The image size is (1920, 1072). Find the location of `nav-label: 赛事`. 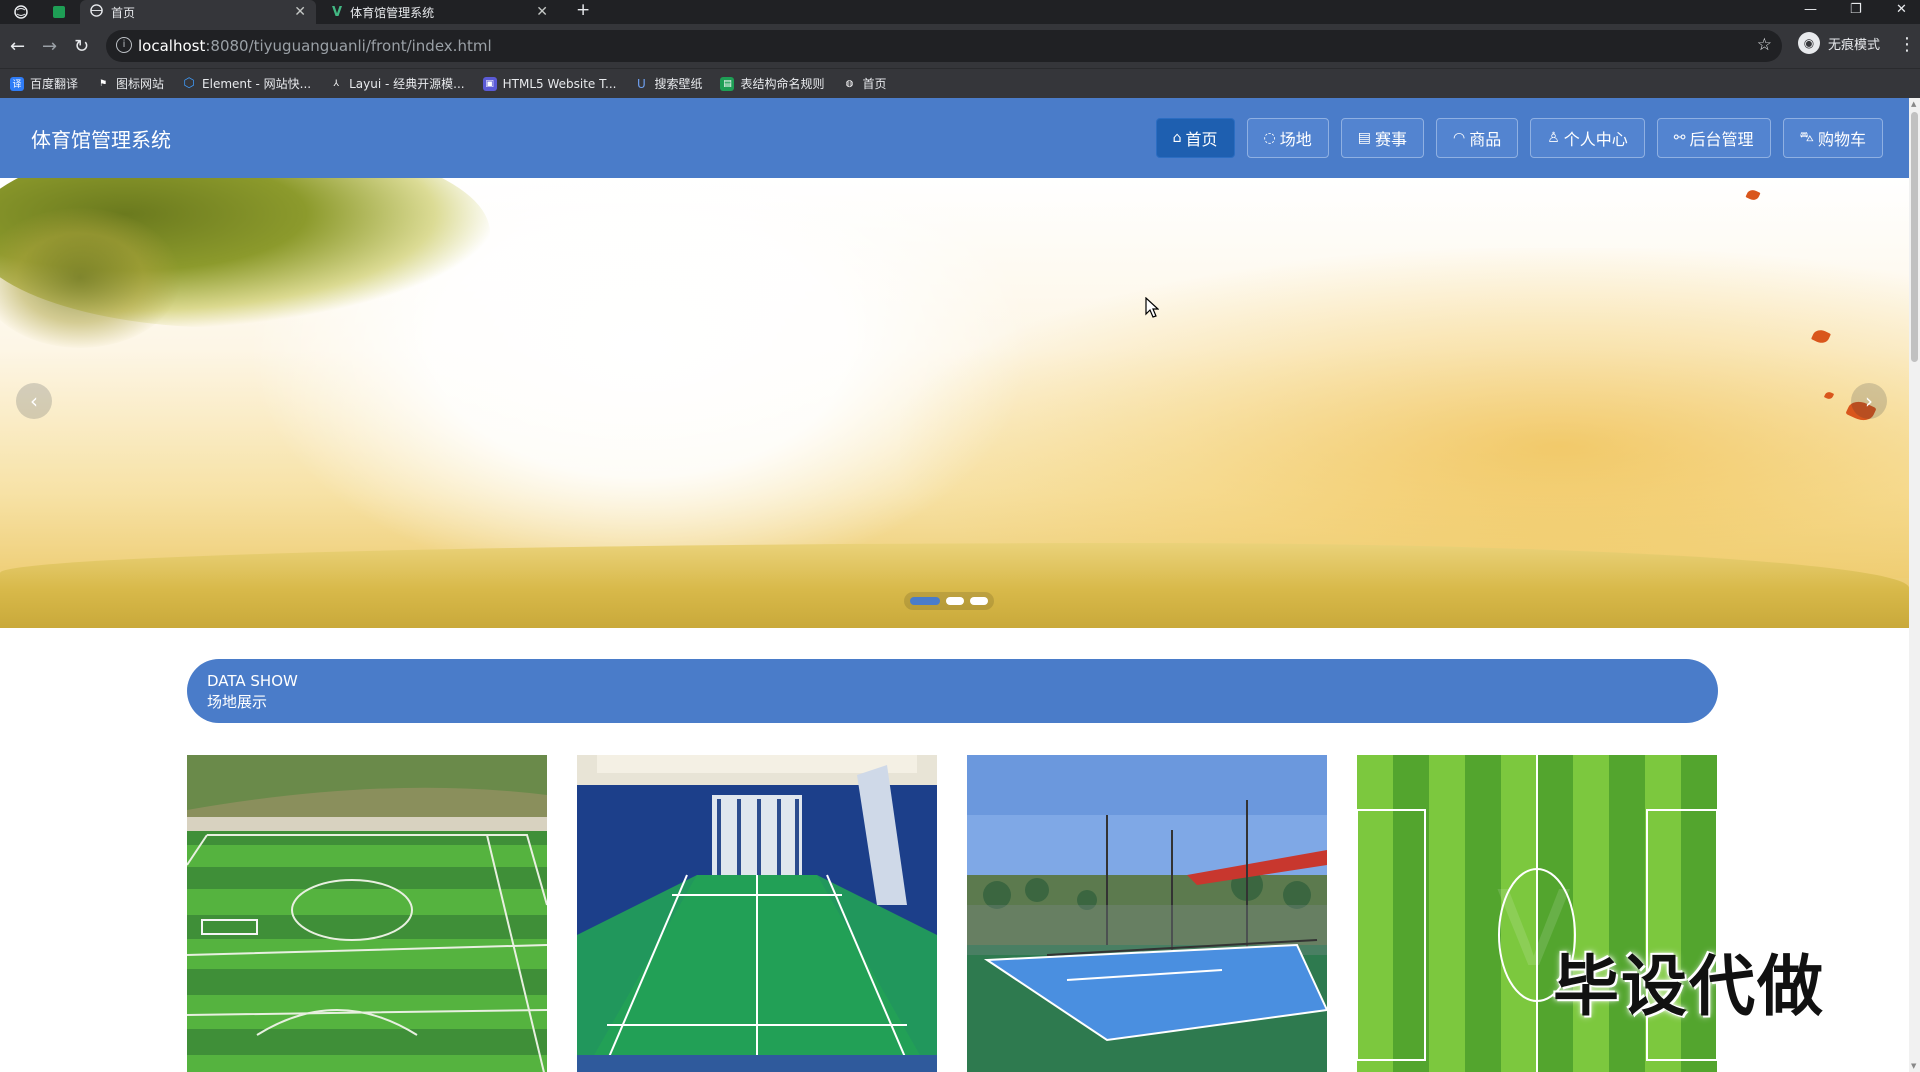

nav-label: 赛事 is located at coordinates (1390, 139).